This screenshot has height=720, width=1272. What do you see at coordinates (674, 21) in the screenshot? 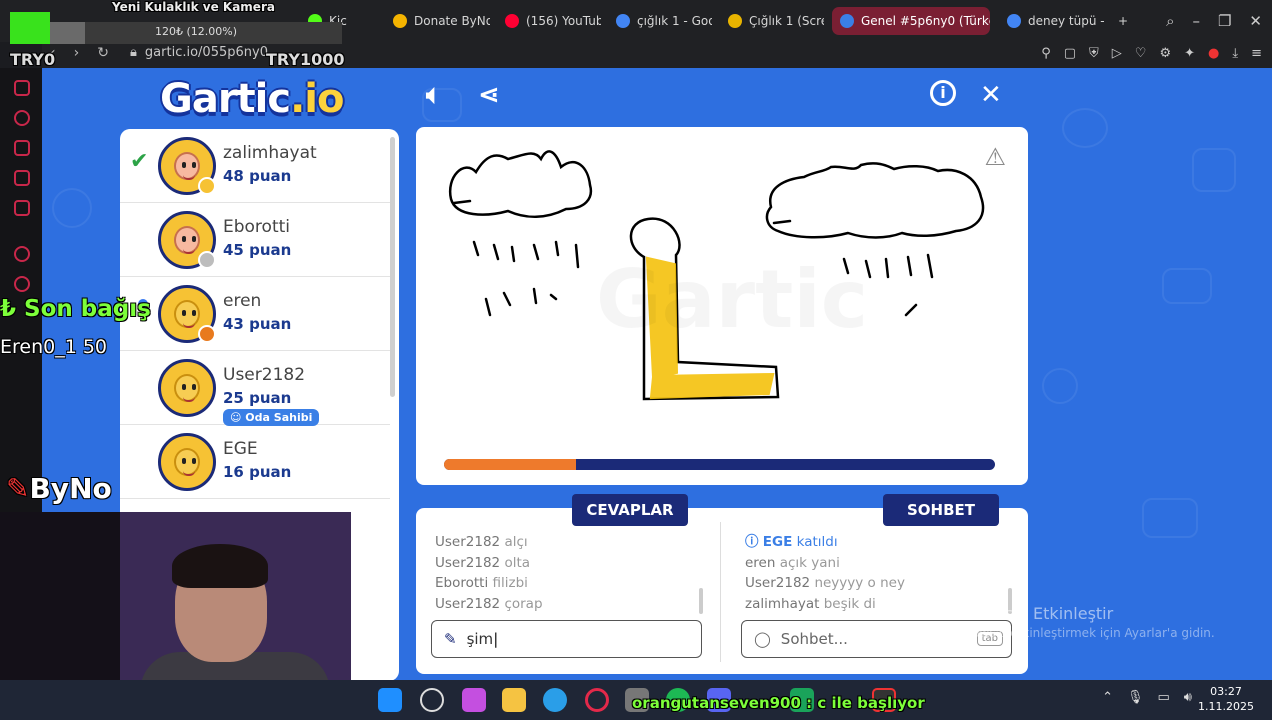
I see `browser-tab-label: çığlık 1 - Goo` at bounding box center [674, 21].